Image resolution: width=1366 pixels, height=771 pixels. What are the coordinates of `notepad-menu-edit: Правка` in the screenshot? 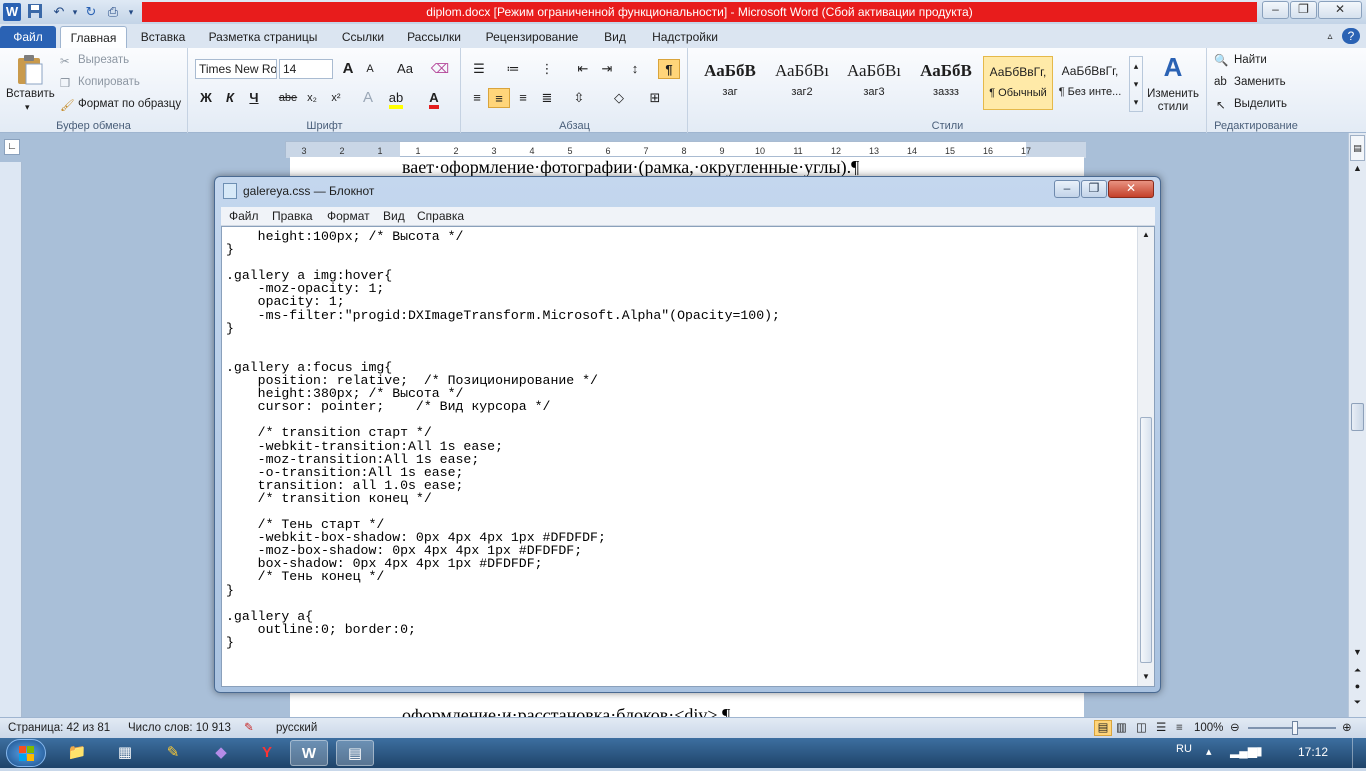 It's located at (292, 216).